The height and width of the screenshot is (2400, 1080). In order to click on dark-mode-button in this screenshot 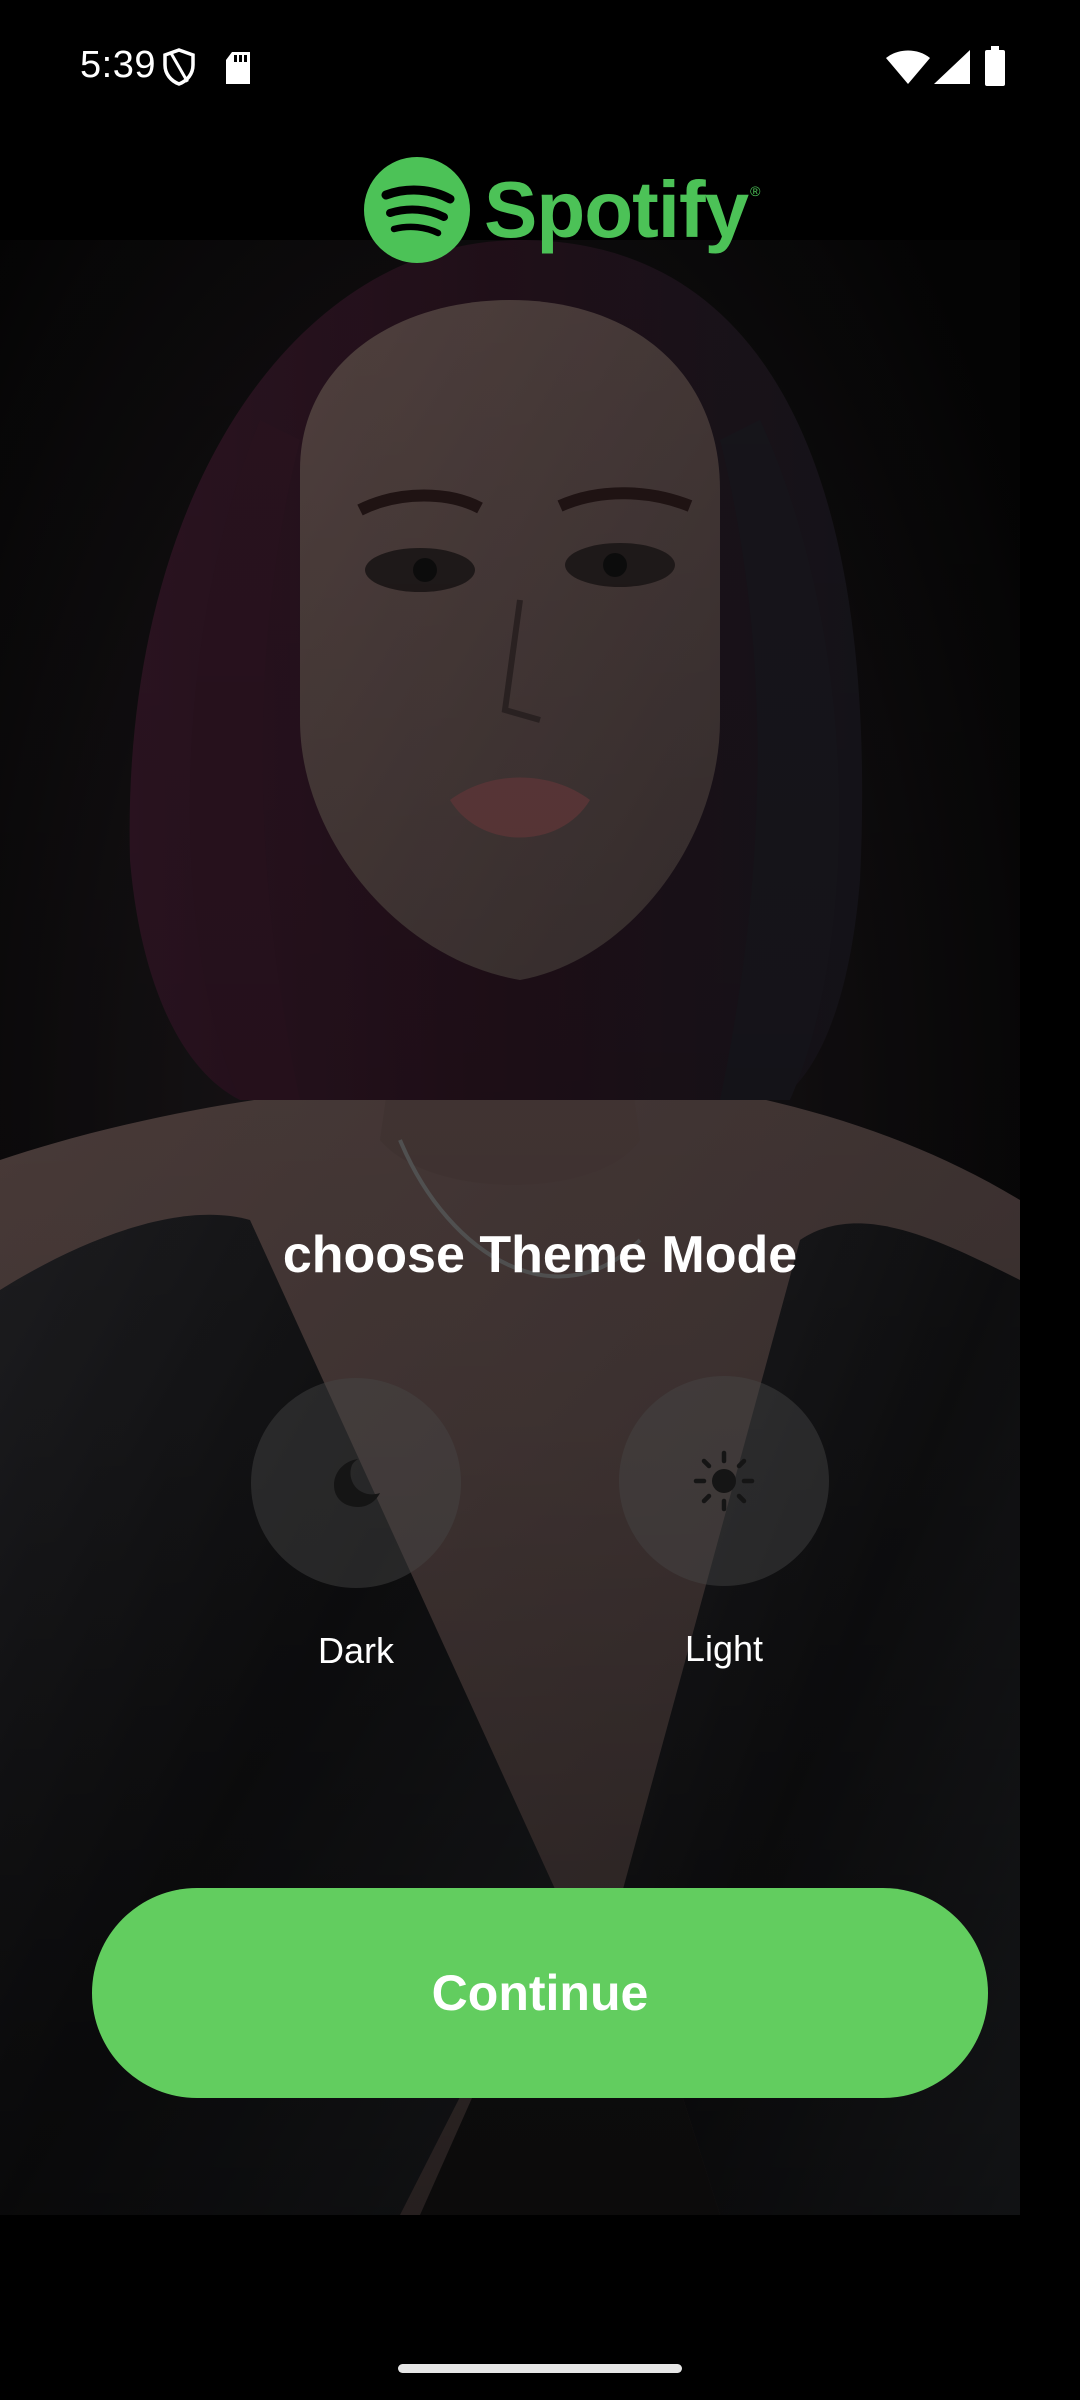, I will do `click(356, 1483)`.